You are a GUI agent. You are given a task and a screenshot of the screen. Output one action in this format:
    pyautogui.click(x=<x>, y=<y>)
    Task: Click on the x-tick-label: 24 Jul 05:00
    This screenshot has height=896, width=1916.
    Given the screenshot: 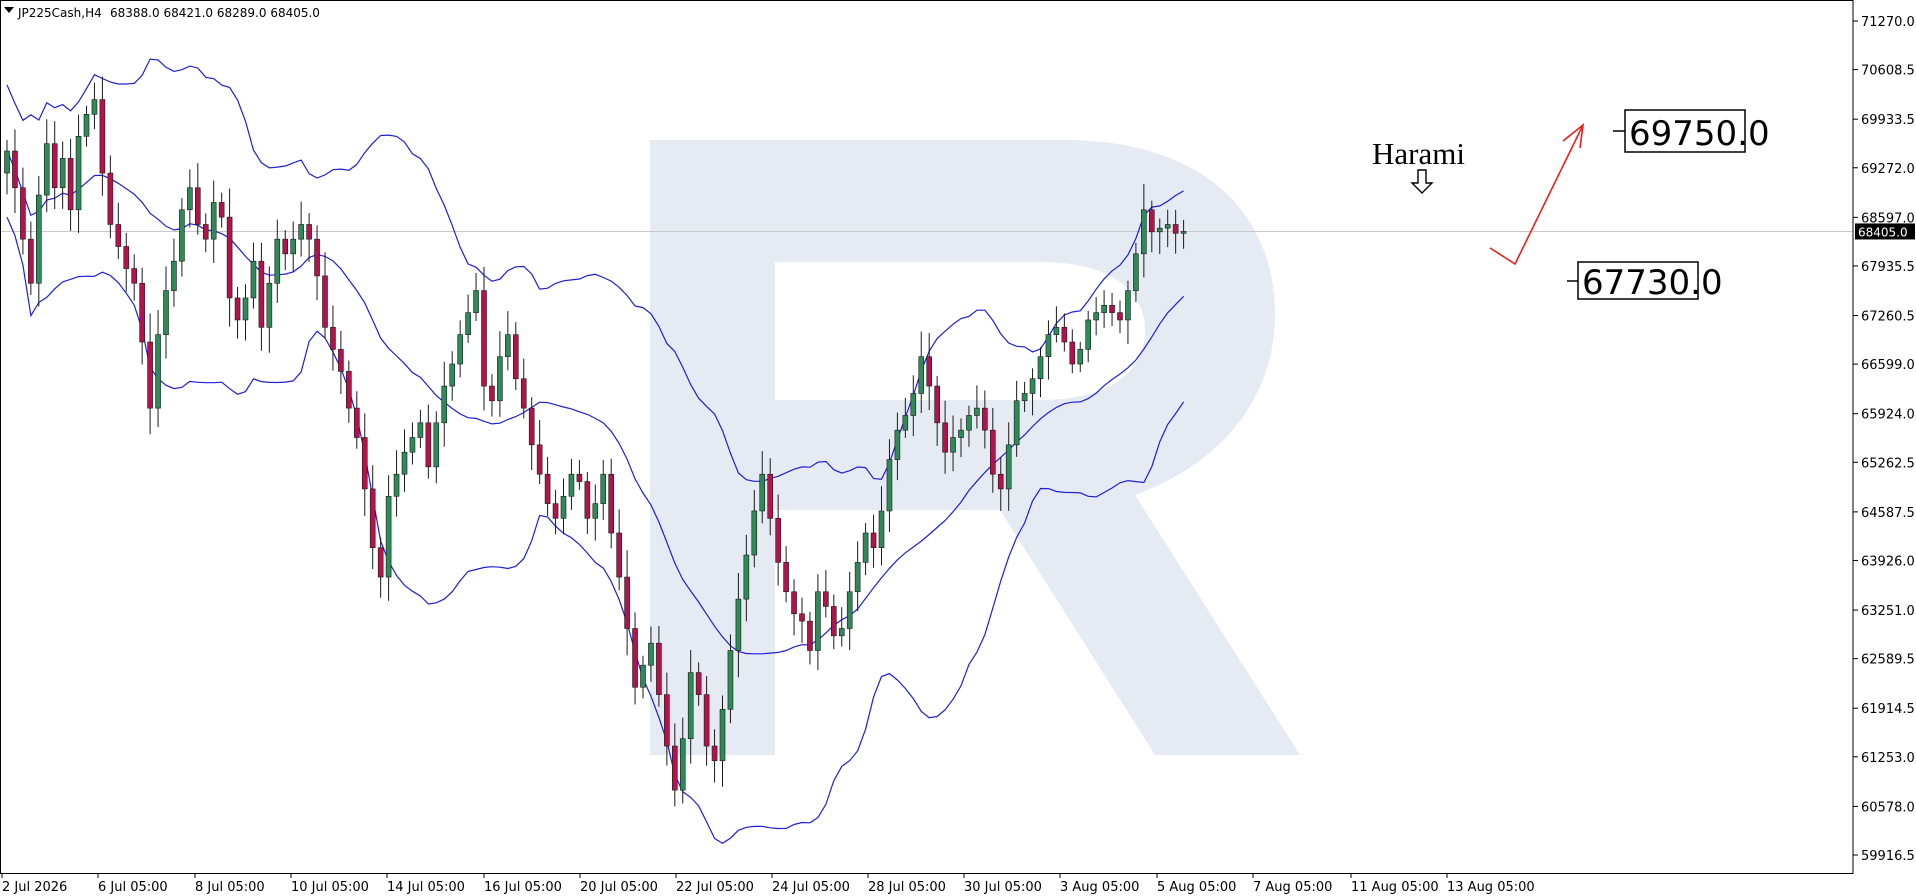 What is the action you would take?
    pyautogui.click(x=811, y=887)
    